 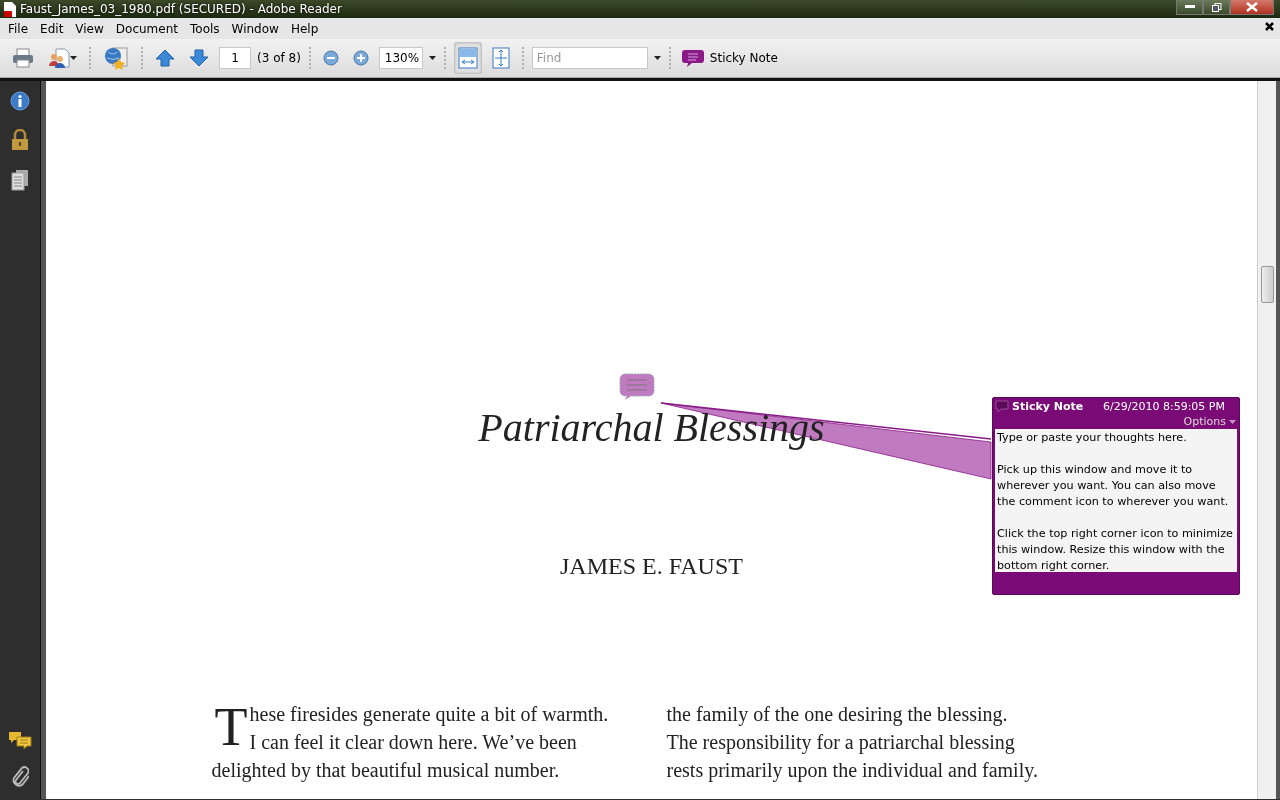 What do you see at coordinates (52, 28) in the screenshot?
I see `menu-item: Edit` at bounding box center [52, 28].